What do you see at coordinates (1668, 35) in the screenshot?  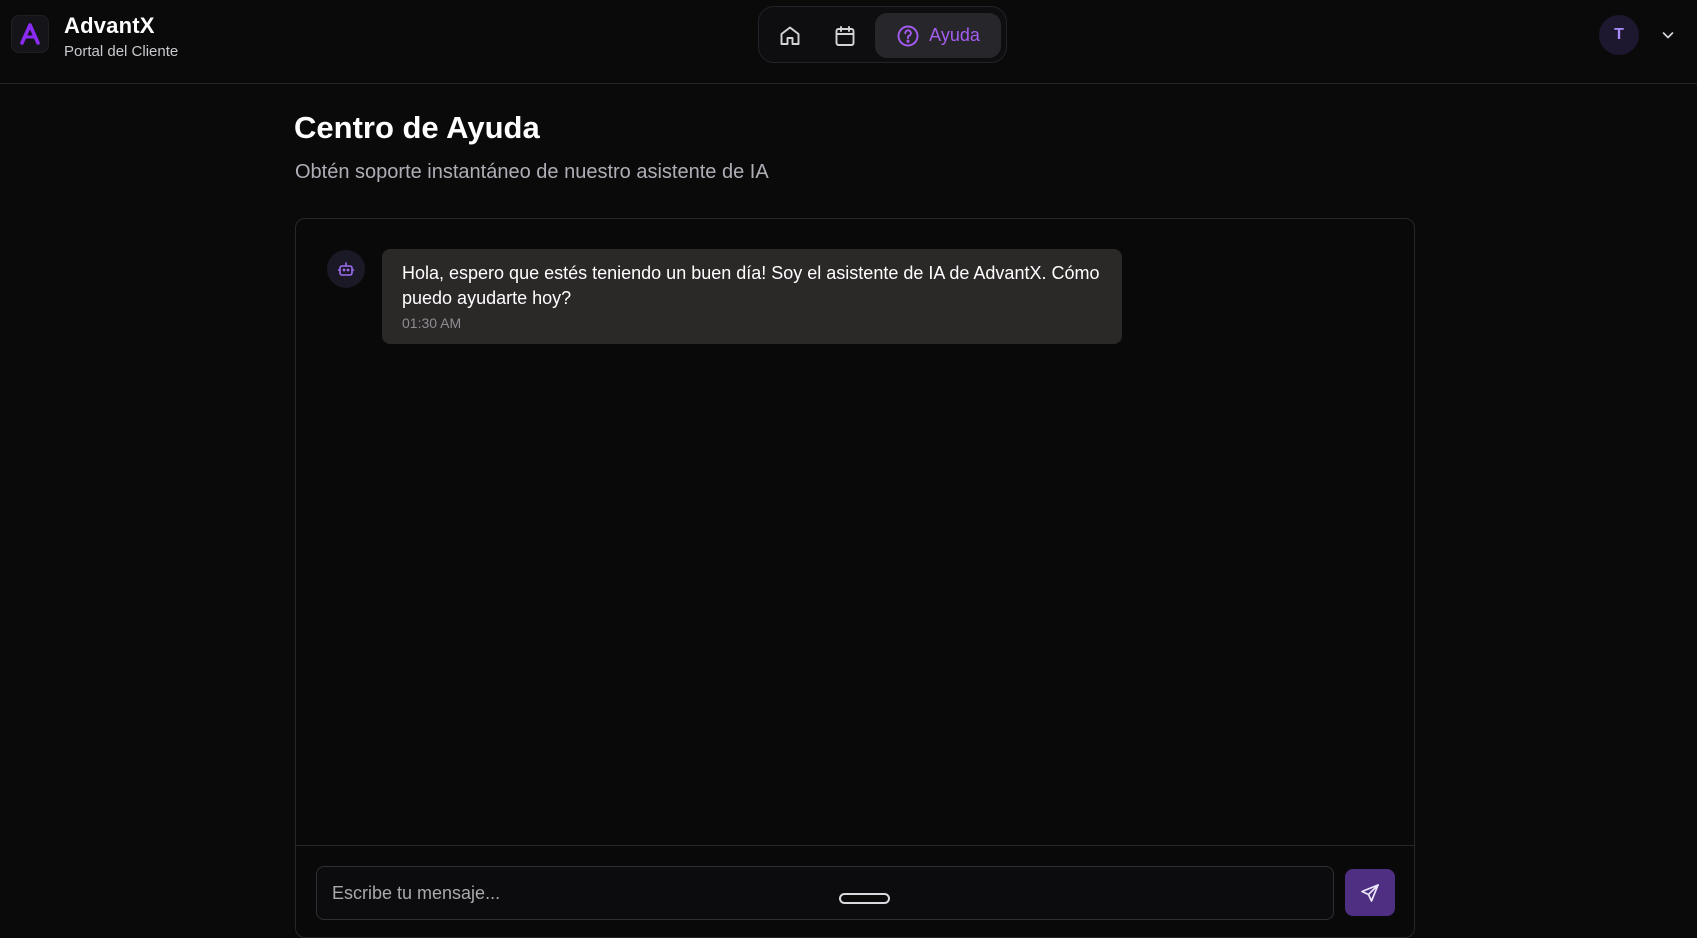 I see `chevron-down-icon` at bounding box center [1668, 35].